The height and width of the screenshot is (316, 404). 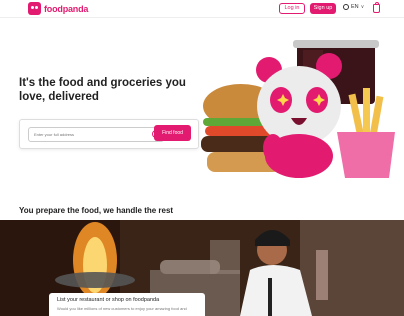 I want to click on language-label: EN, so click(x=355, y=7).